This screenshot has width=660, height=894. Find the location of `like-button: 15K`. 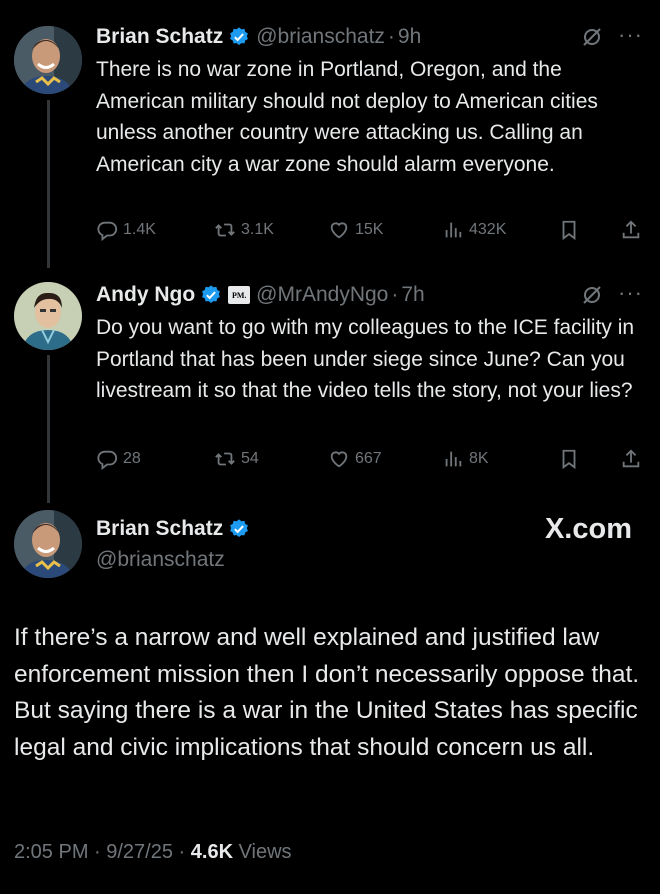

like-button: 15K is located at coordinates (355, 230).